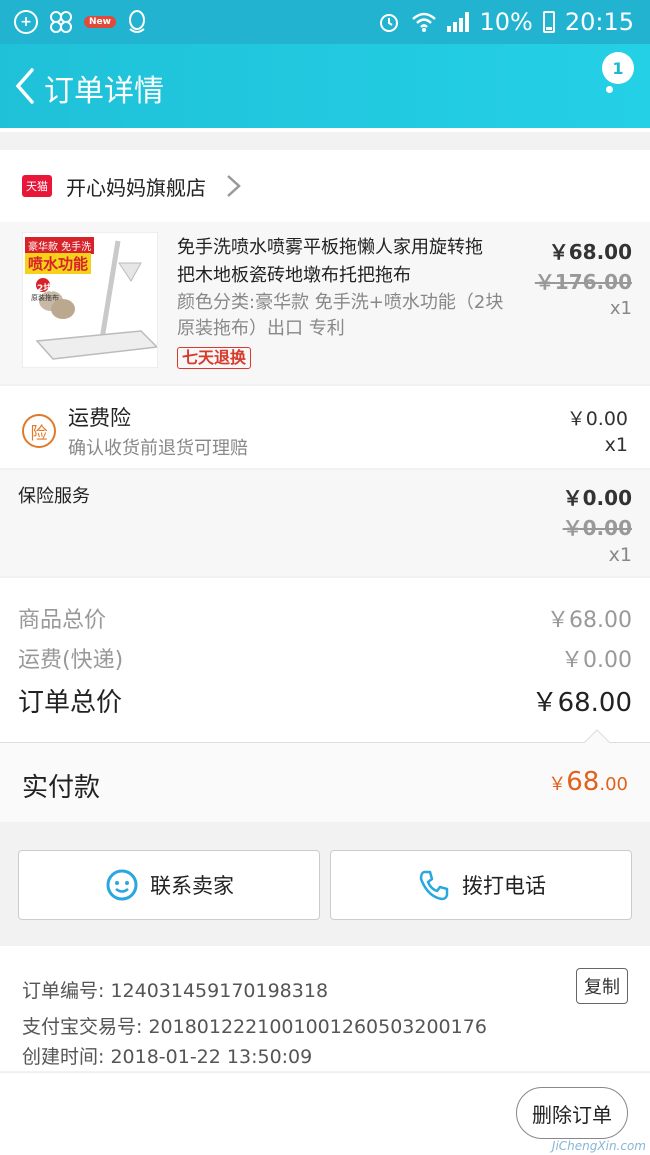 The width and height of the screenshot is (650, 1155). I want to click on new-badge: New, so click(100, 22).